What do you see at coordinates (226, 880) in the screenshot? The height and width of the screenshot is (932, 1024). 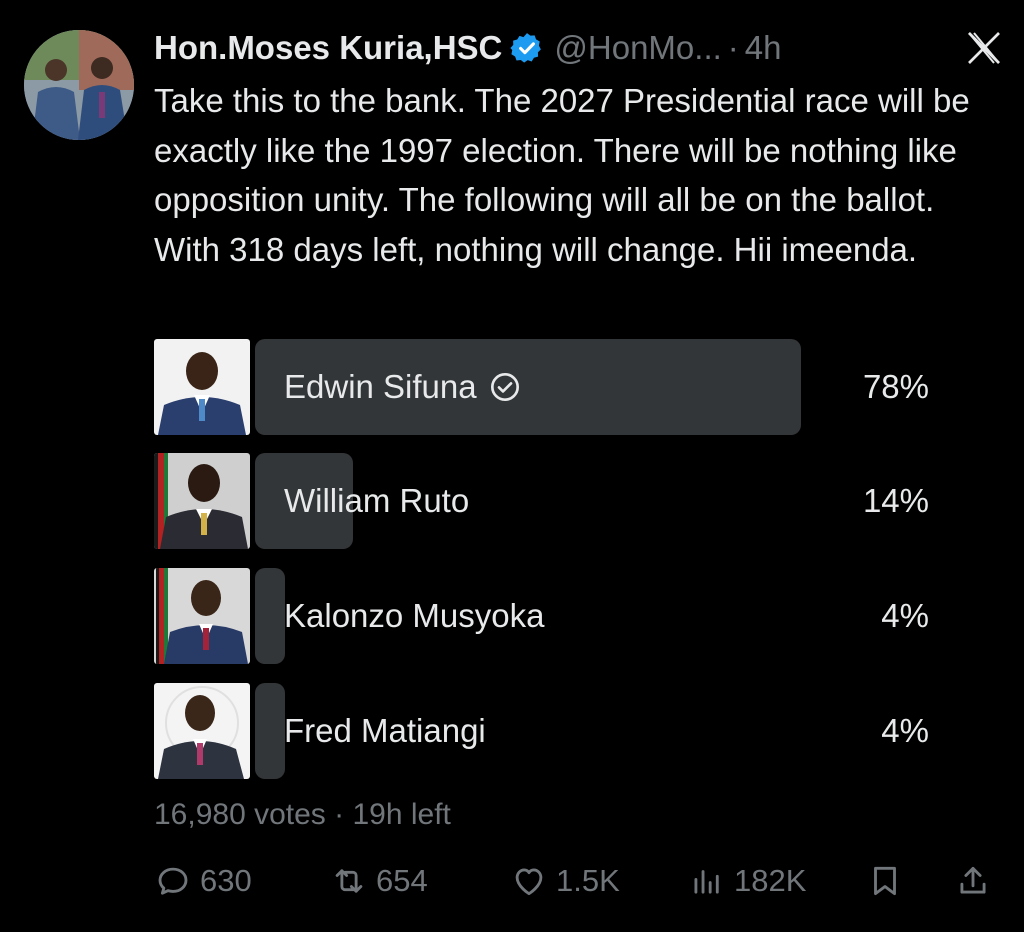 I see `reply-count: 630` at bounding box center [226, 880].